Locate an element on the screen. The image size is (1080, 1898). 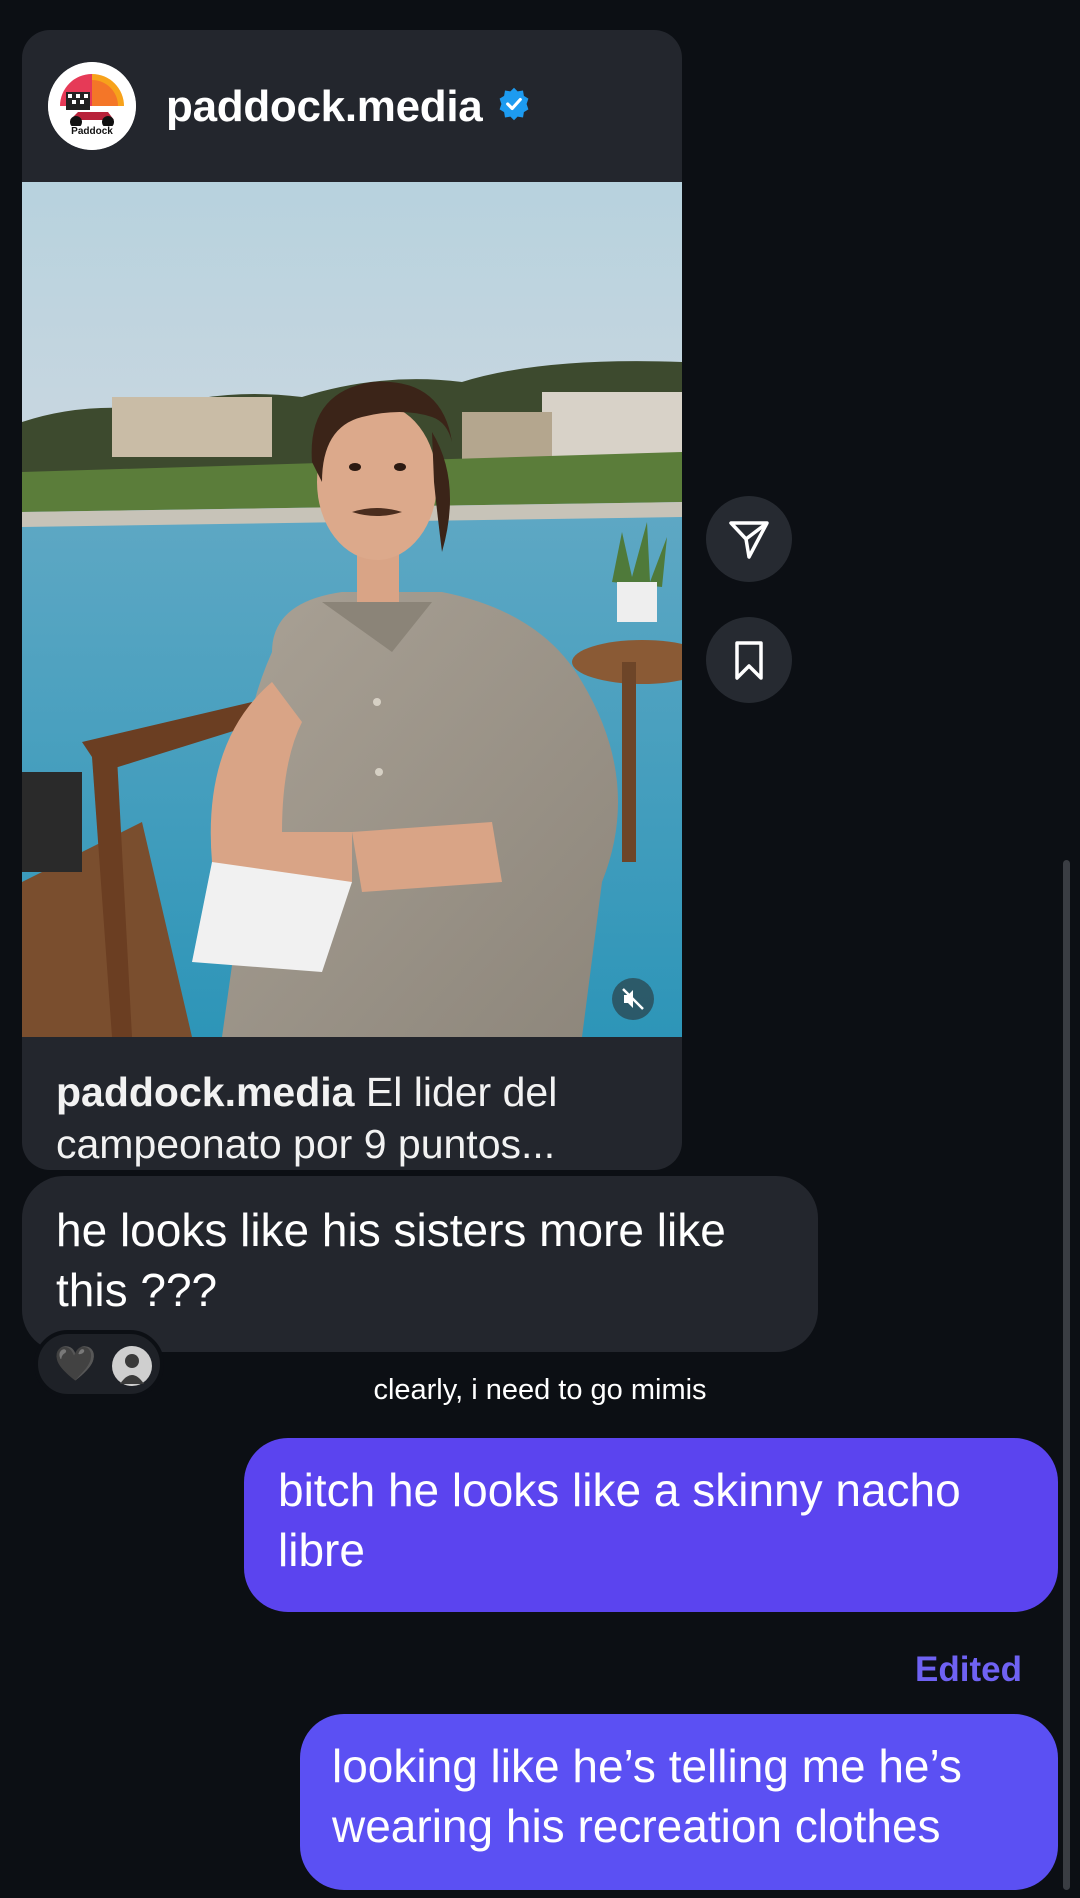
edited-label: Edited is located at coordinates (968, 1670).